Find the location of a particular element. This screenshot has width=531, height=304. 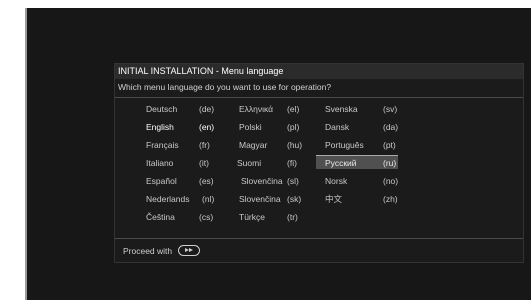

language-option-no: Norsk (no) is located at coordinates (361, 181).